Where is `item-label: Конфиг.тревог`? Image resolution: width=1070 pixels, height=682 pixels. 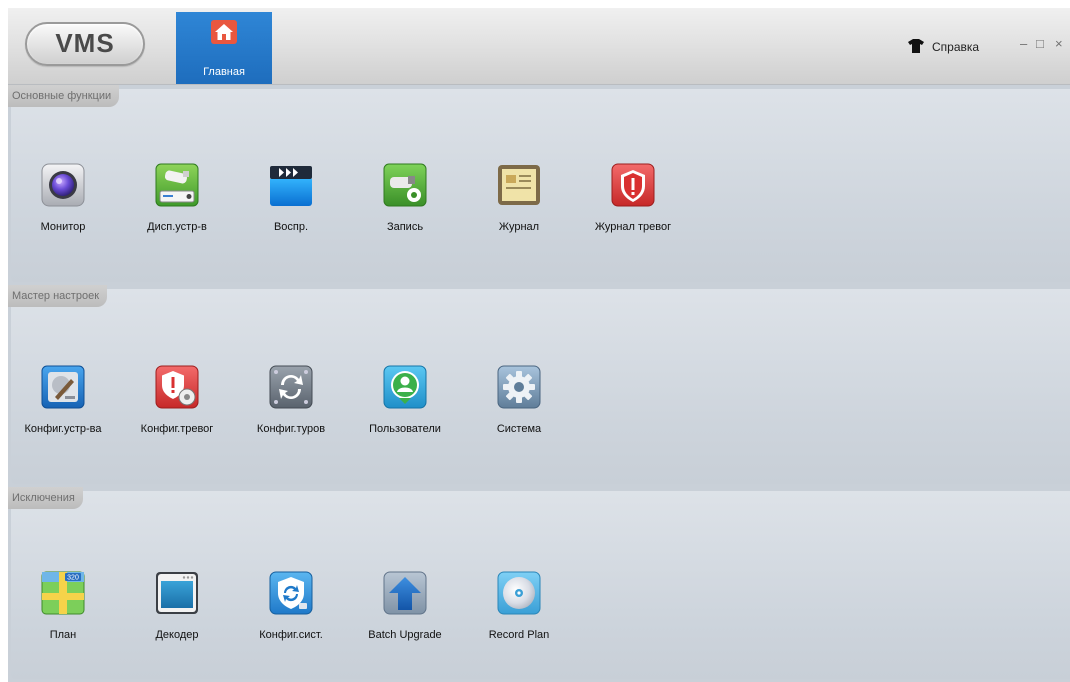 item-label: Конфиг.тревог is located at coordinates (177, 429).